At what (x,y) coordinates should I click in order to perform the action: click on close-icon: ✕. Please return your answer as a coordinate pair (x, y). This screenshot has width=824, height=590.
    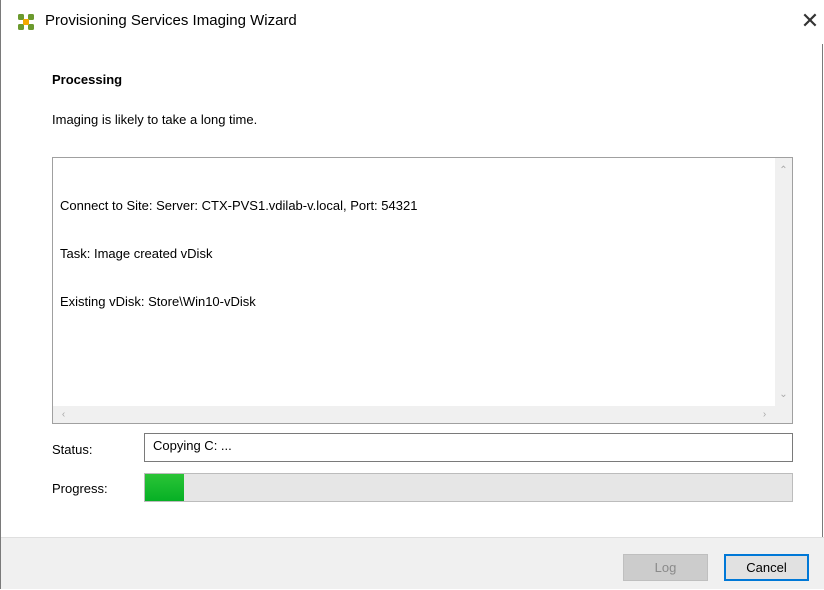
    Looking at the image, I should click on (810, 21).